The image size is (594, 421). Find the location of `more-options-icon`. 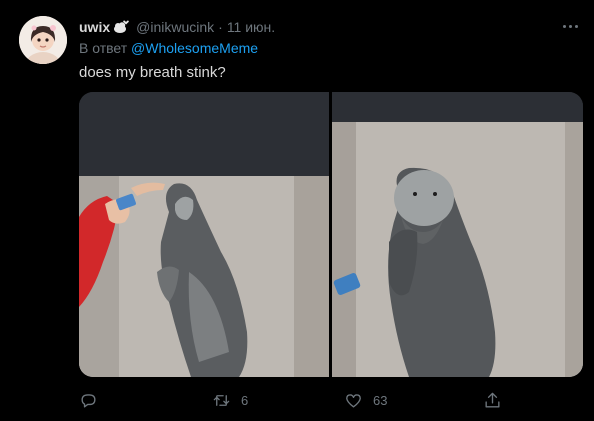

more-options-icon is located at coordinates (570, 26).